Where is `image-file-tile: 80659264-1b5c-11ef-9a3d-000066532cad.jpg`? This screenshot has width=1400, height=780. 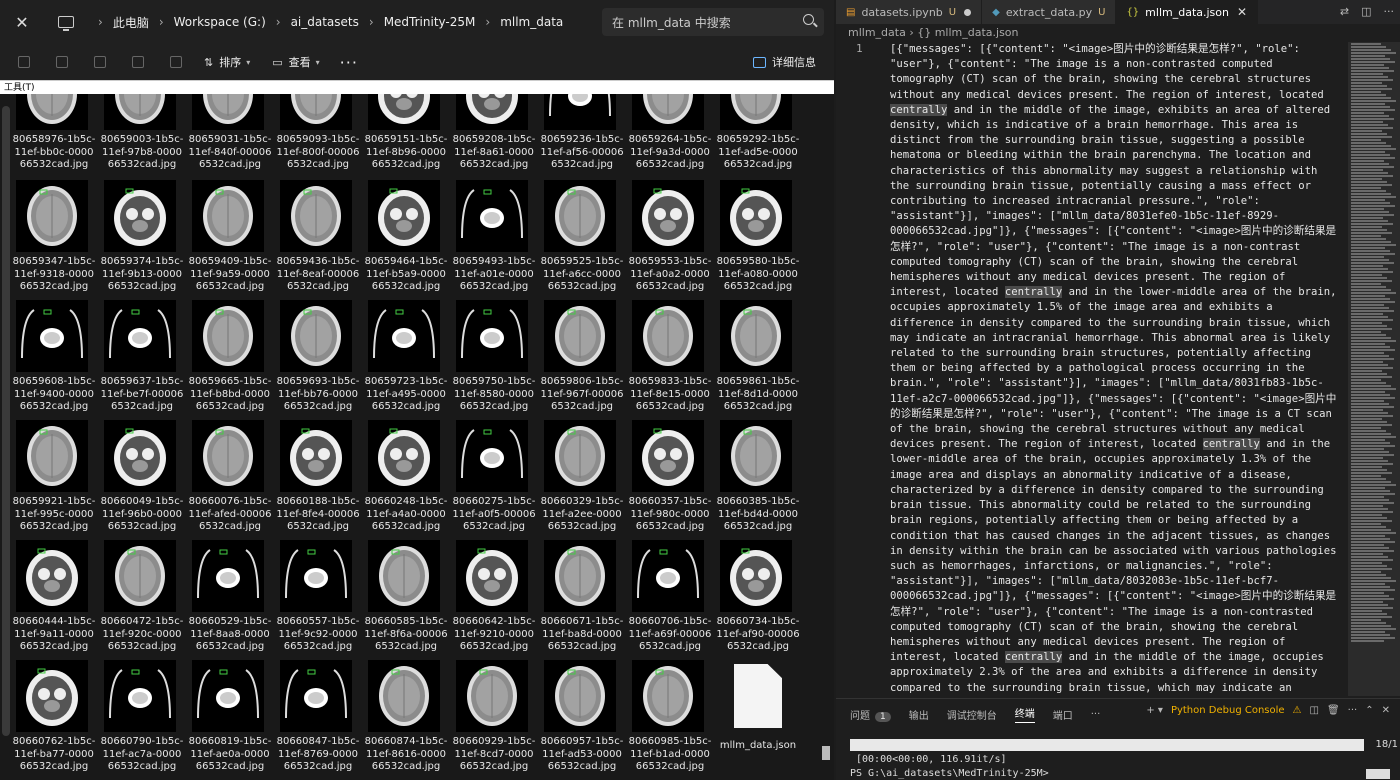
image-file-tile: 80659264-1b5c-11ef-9a3d-000066532cad.jpg is located at coordinates (670, 135).